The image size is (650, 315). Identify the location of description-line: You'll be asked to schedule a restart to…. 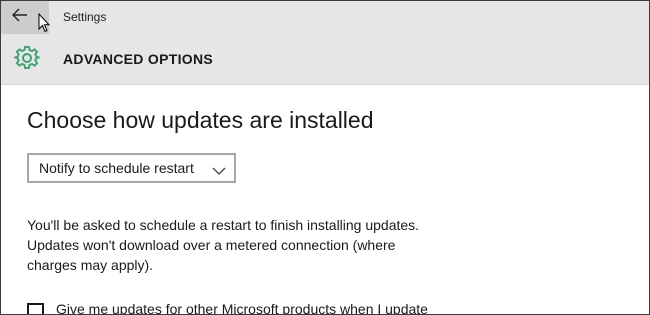
(223, 225).